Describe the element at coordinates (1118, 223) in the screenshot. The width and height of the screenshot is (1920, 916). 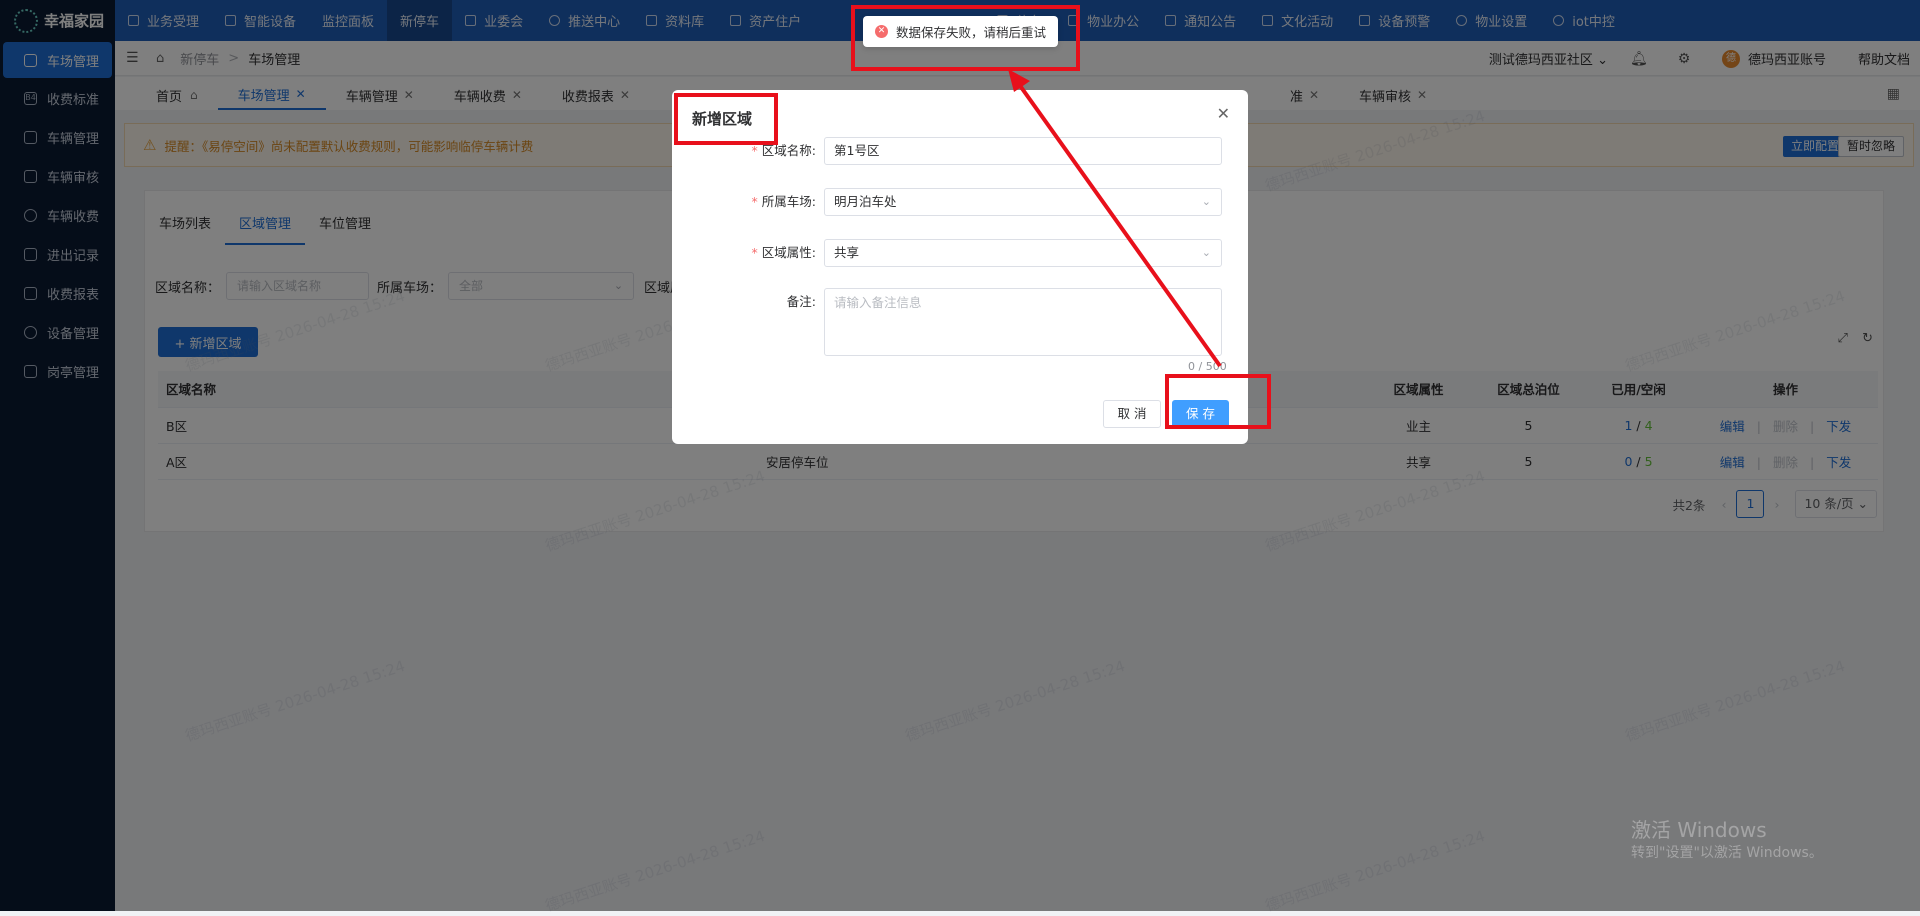
I see `arrow-line` at that location.